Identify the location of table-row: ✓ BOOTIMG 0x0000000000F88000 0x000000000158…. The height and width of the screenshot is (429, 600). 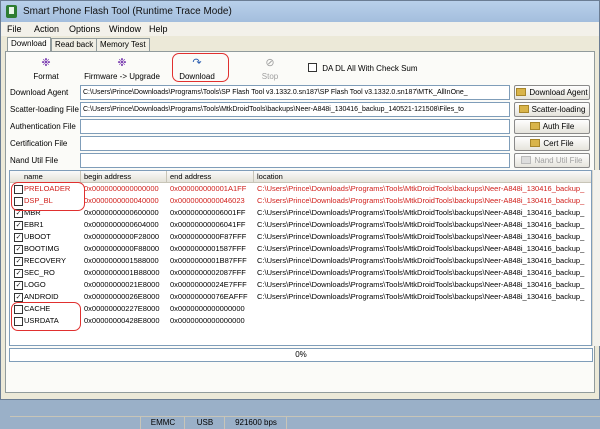
(300, 249).